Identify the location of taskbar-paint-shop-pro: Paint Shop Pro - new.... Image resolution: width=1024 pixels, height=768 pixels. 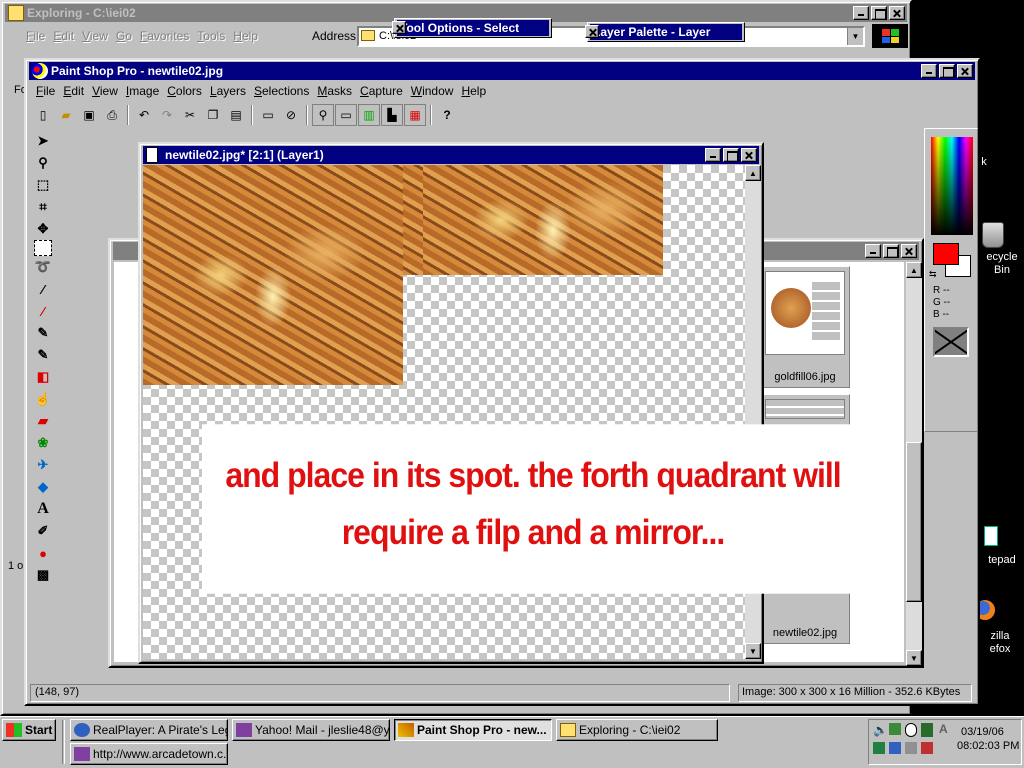
(473, 730).